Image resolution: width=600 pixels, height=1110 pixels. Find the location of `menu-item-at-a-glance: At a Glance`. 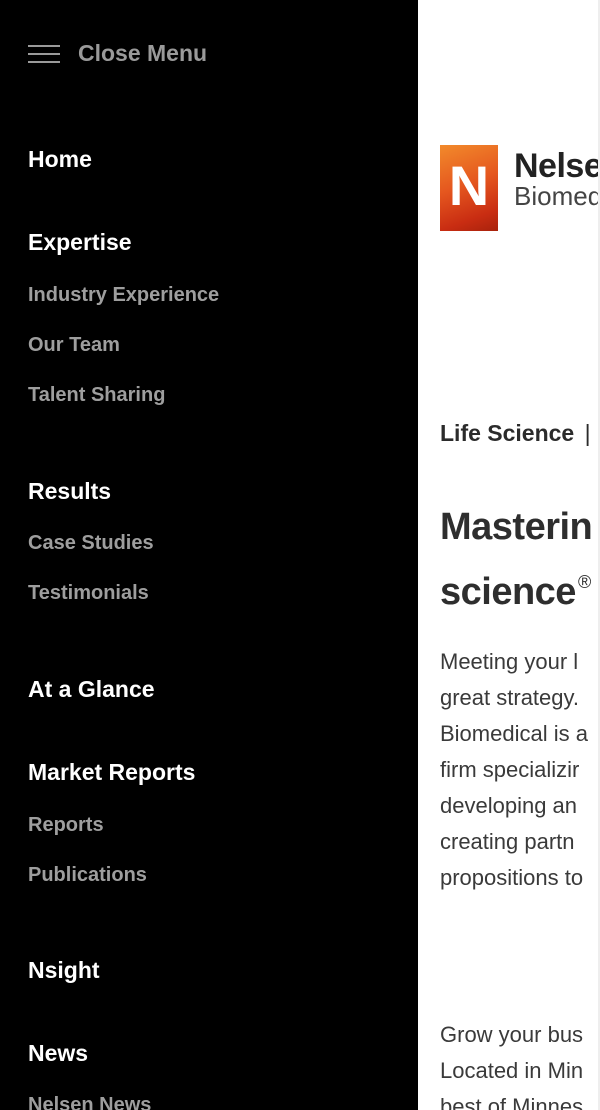

menu-item-at-a-glance: At a Glance is located at coordinates (91, 689).